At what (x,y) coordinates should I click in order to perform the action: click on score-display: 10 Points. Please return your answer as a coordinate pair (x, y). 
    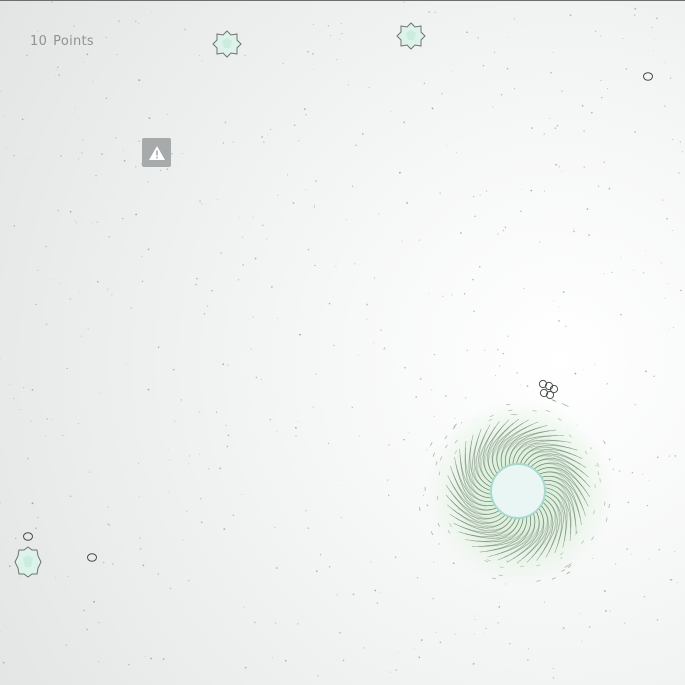
    Looking at the image, I should click on (62, 41).